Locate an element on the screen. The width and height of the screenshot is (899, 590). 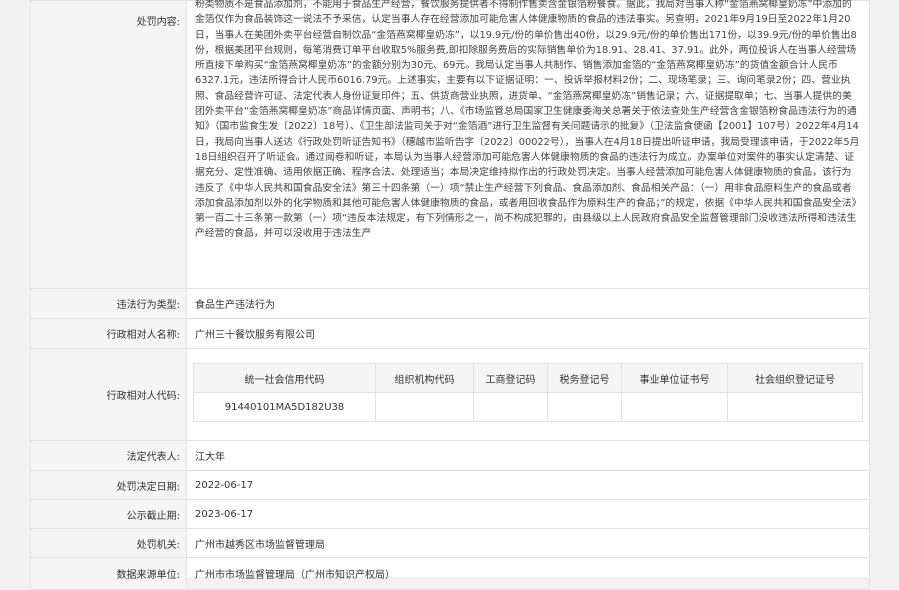
value-business-reg is located at coordinates (510, 407).